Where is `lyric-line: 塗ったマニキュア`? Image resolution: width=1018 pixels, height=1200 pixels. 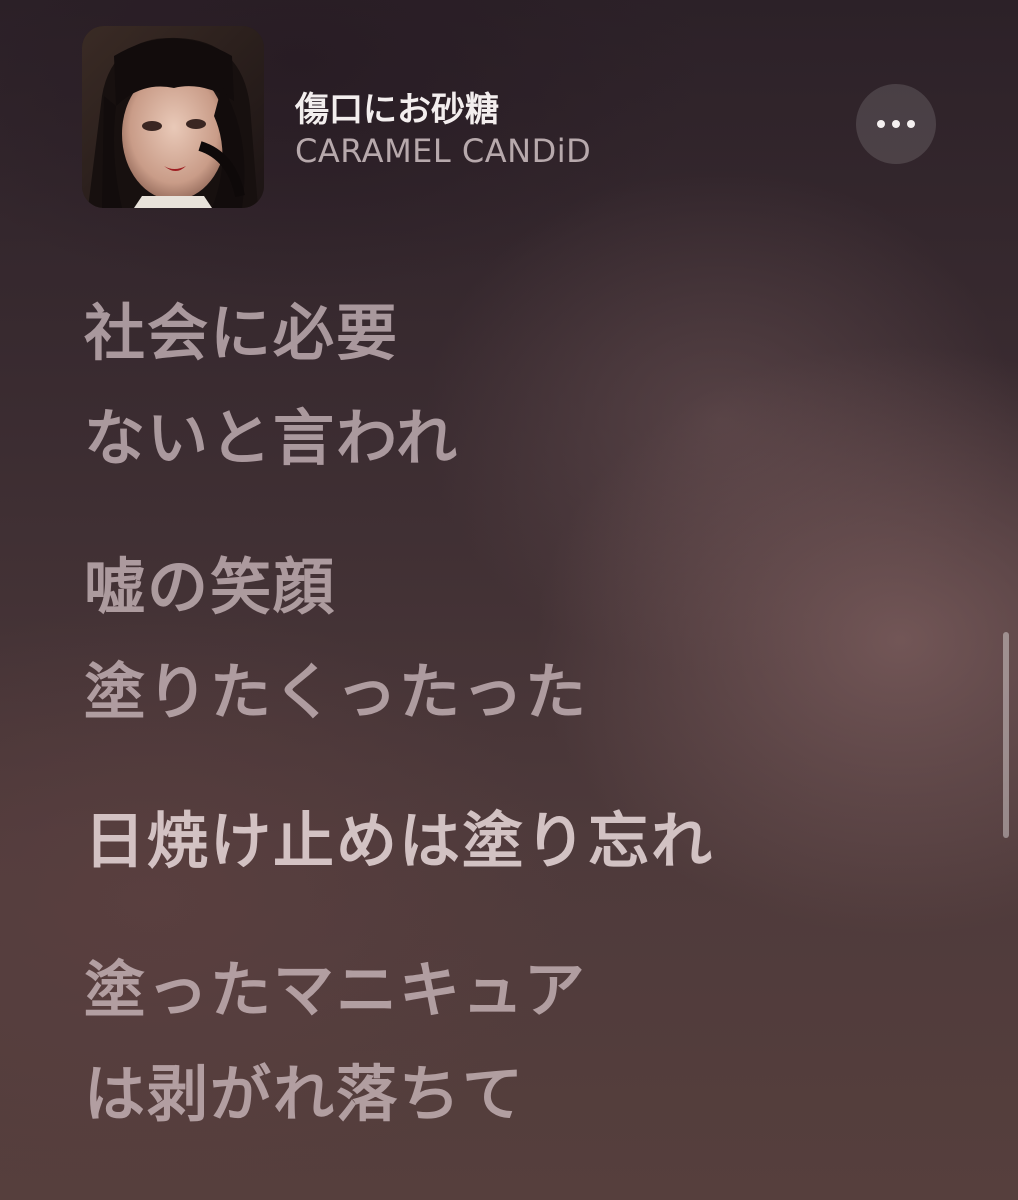 lyric-line: 塗ったマニキュア is located at coordinates (524, 991).